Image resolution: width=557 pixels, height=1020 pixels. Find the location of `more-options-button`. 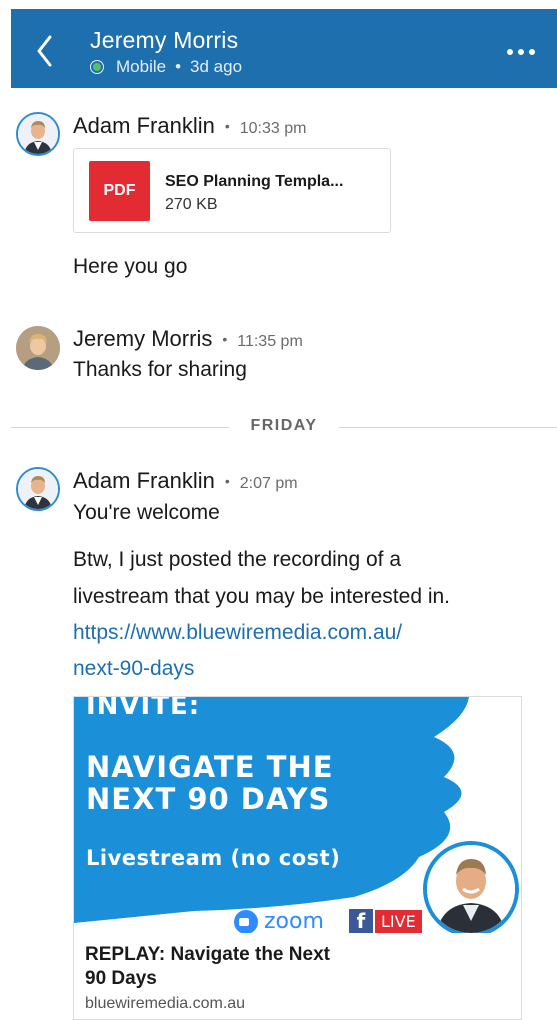

more-options-button is located at coordinates (521, 52).